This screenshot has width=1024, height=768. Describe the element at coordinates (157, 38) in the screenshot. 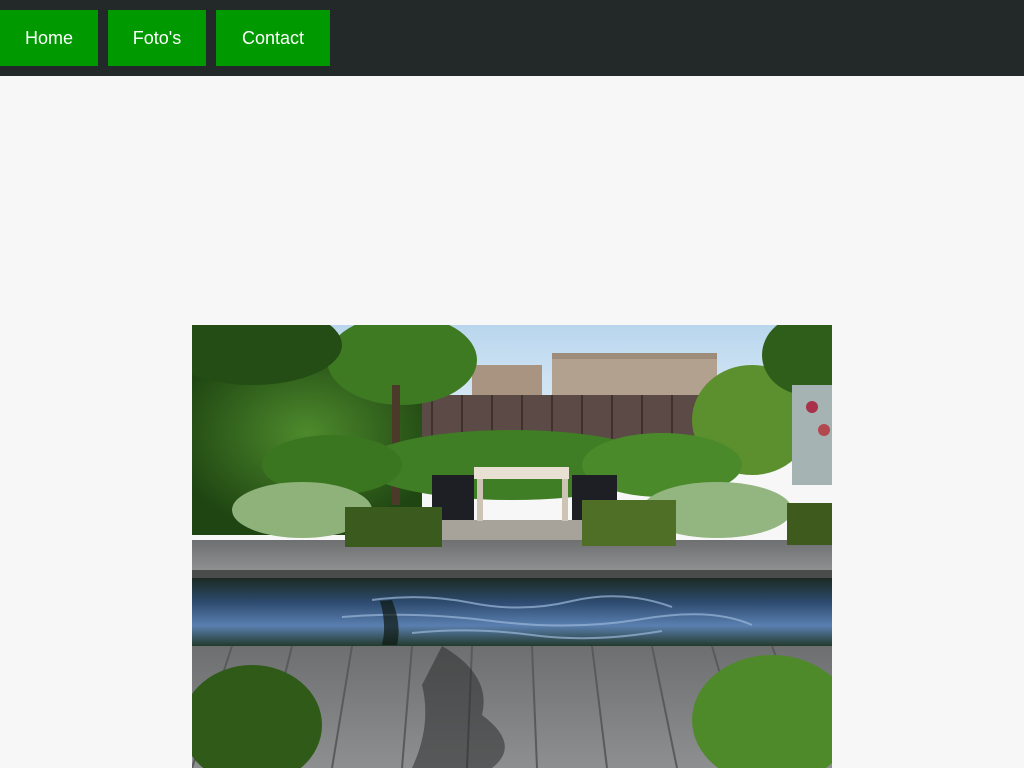

I see `nav-fotos-button: Foto's` at that location.